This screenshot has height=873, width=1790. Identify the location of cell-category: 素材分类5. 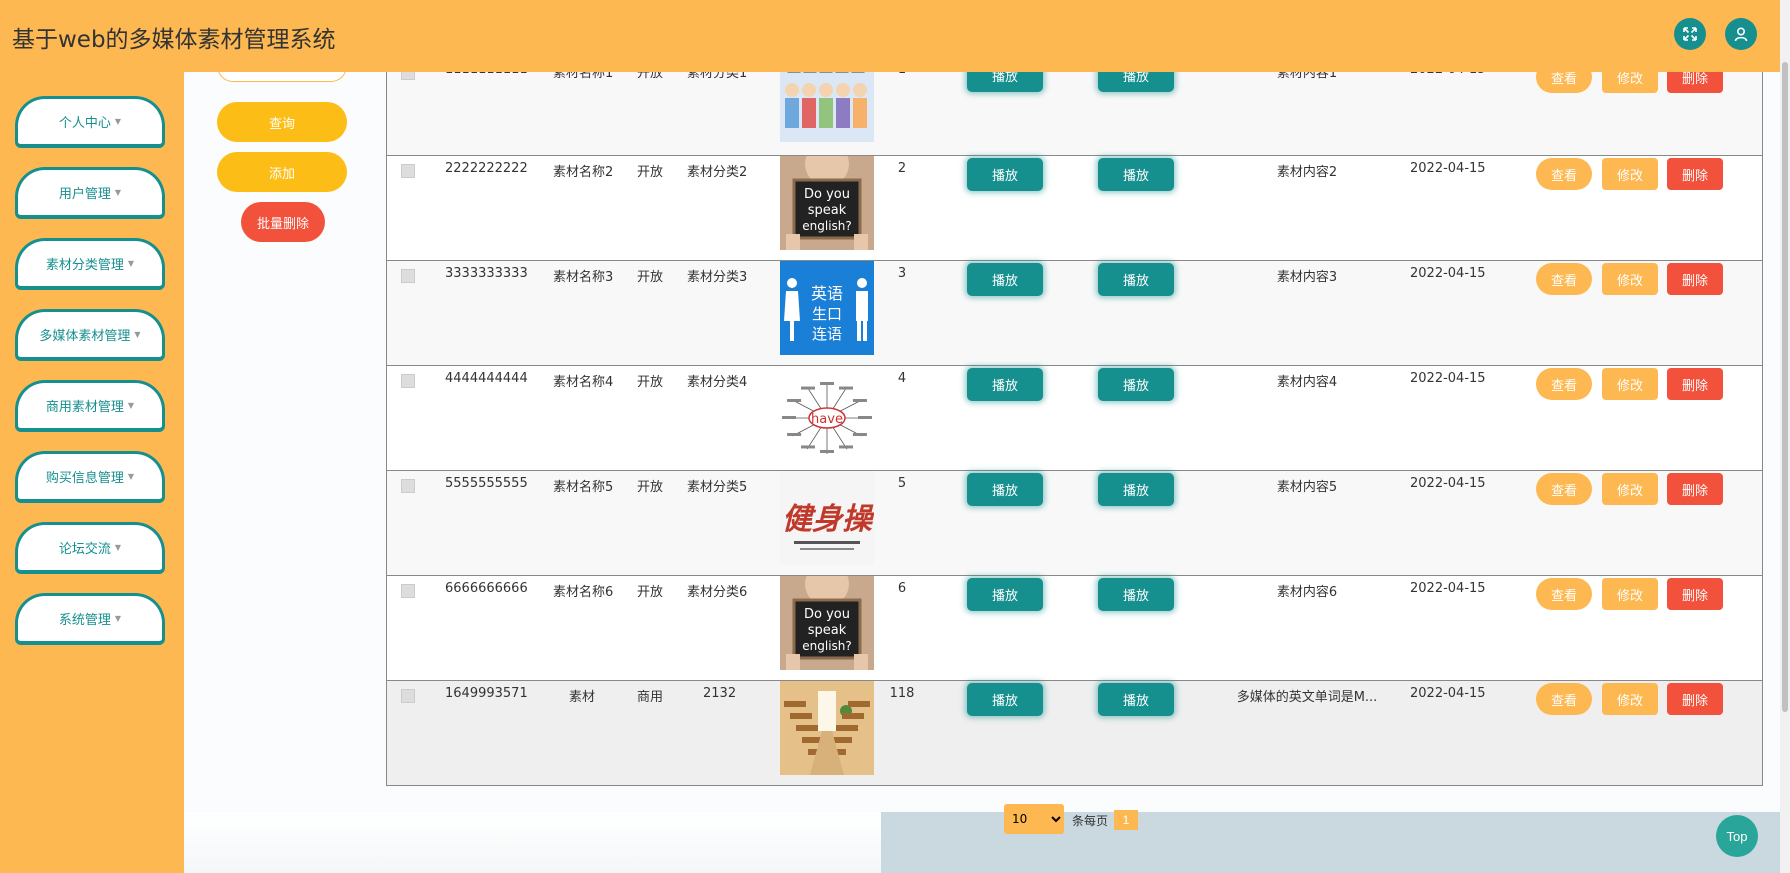
(717, 487).